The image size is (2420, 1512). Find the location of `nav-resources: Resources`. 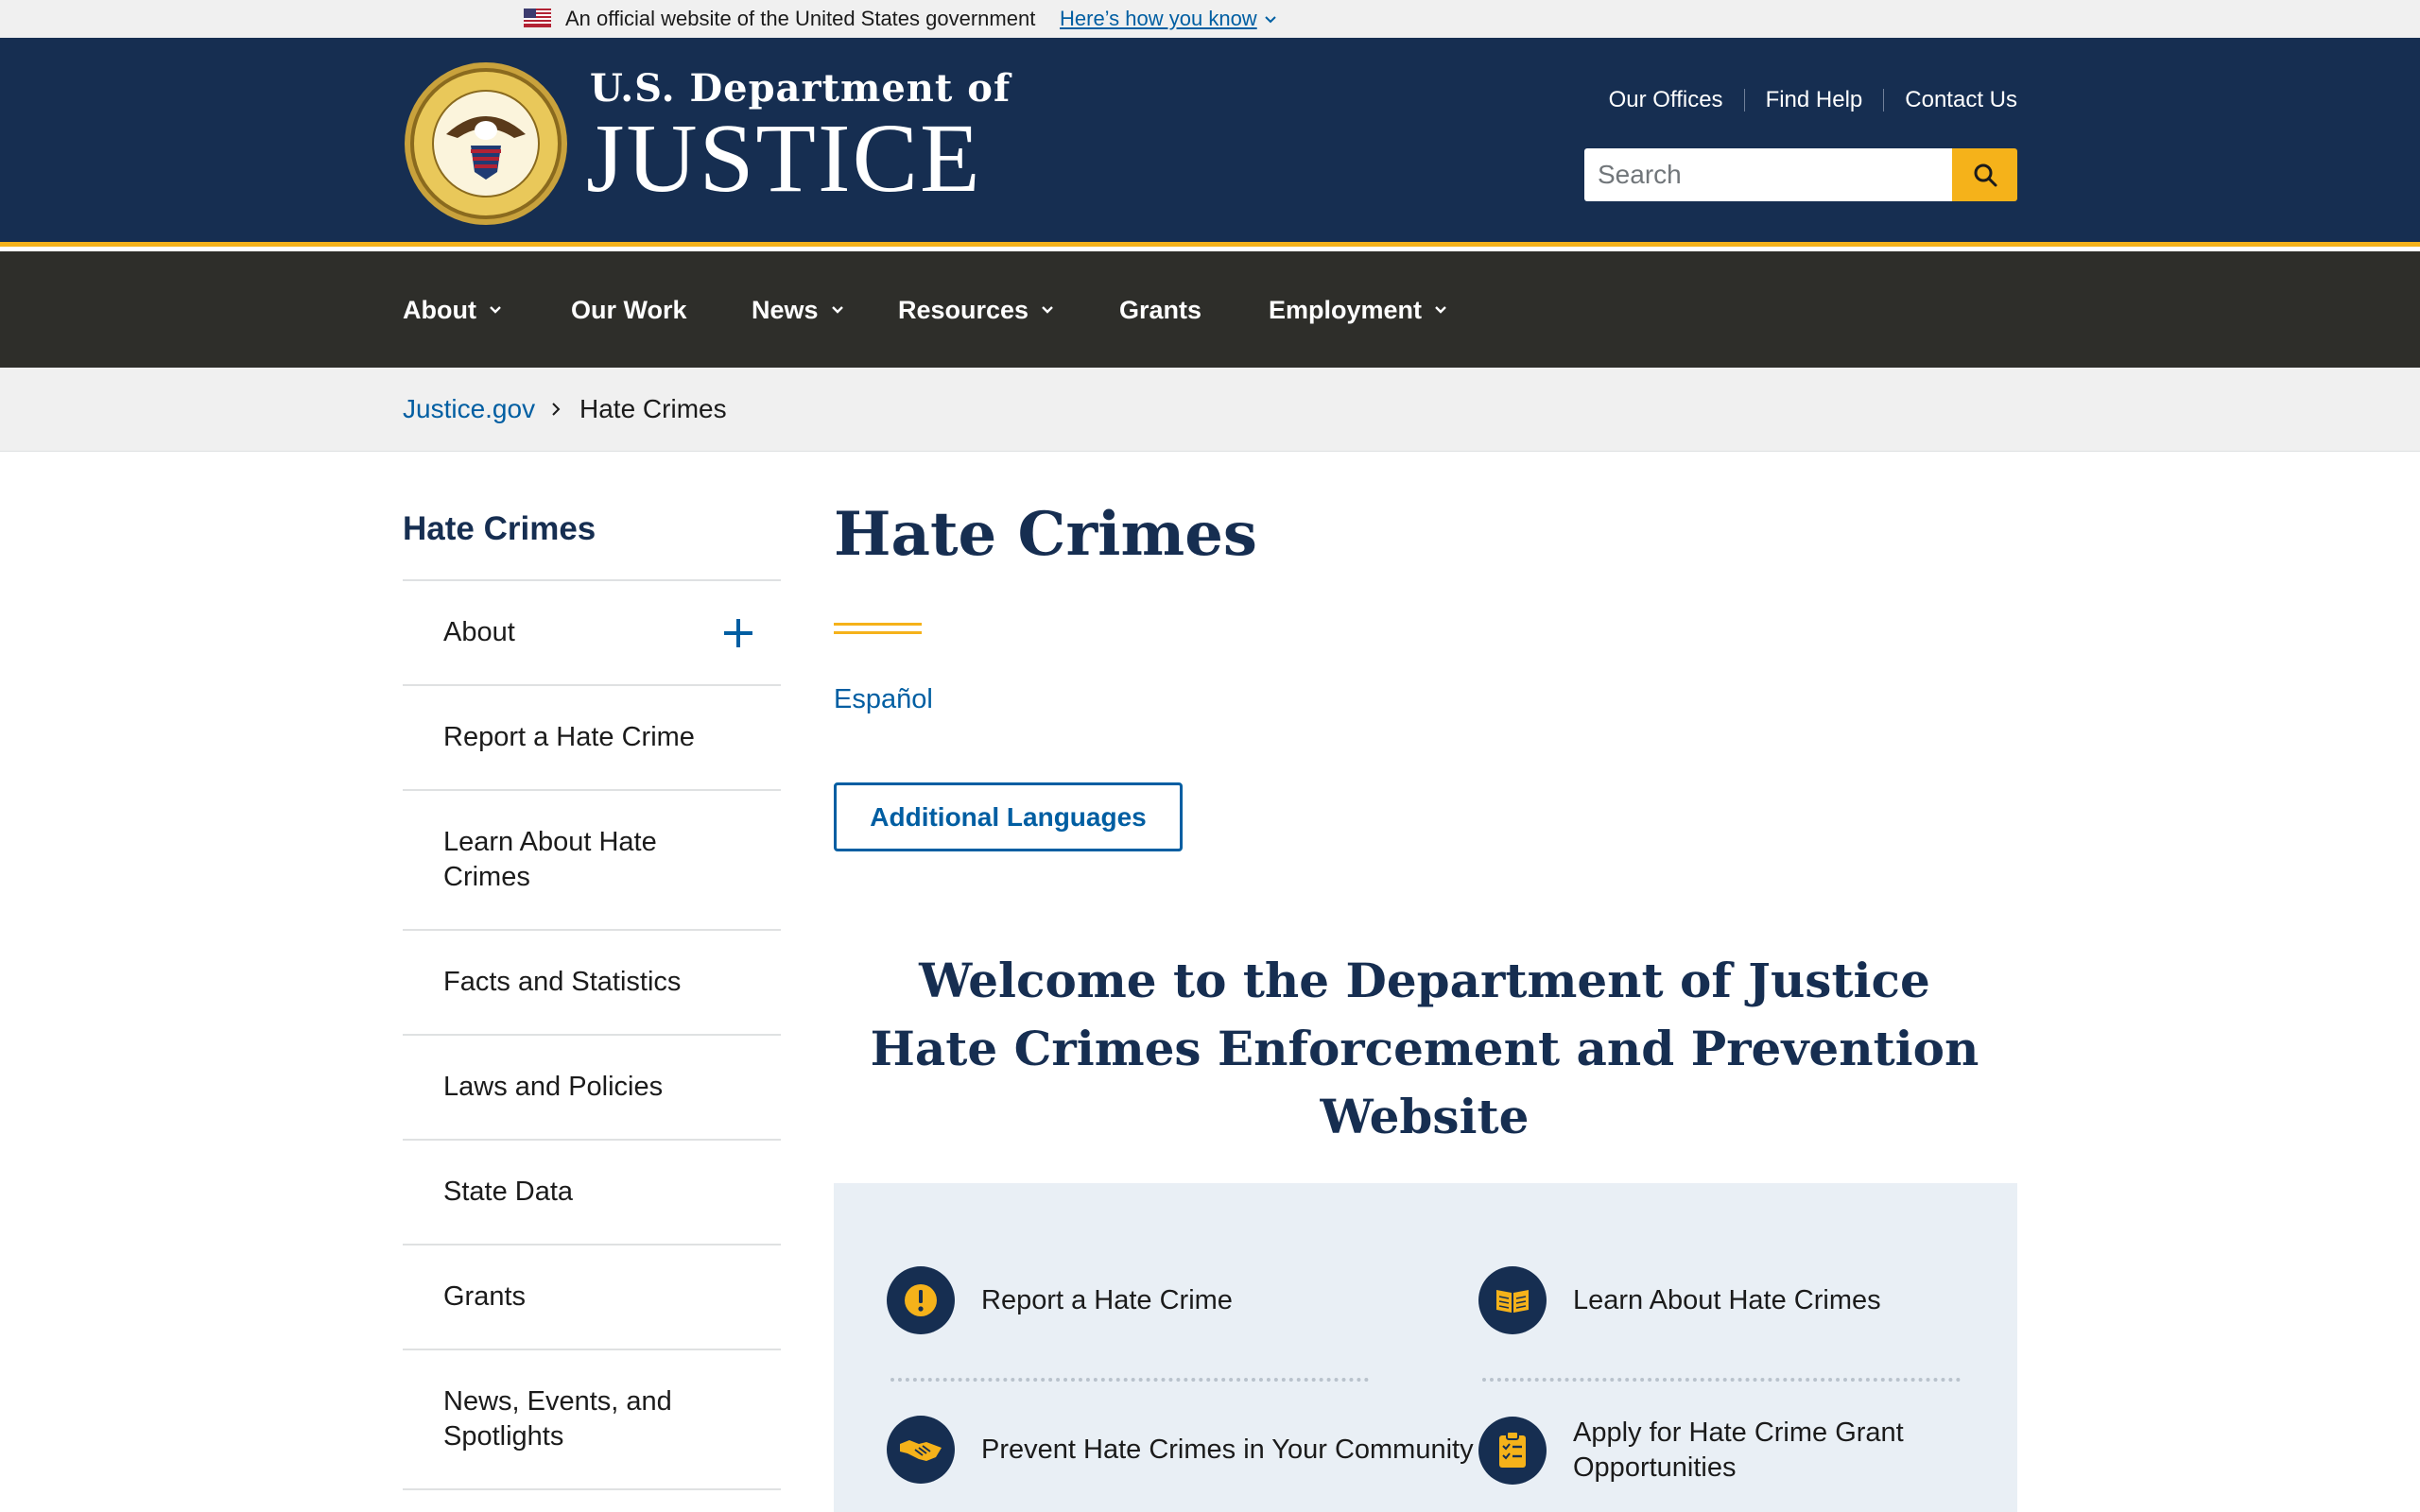

nav-resources: Resources is located at coordinates (977, 310).